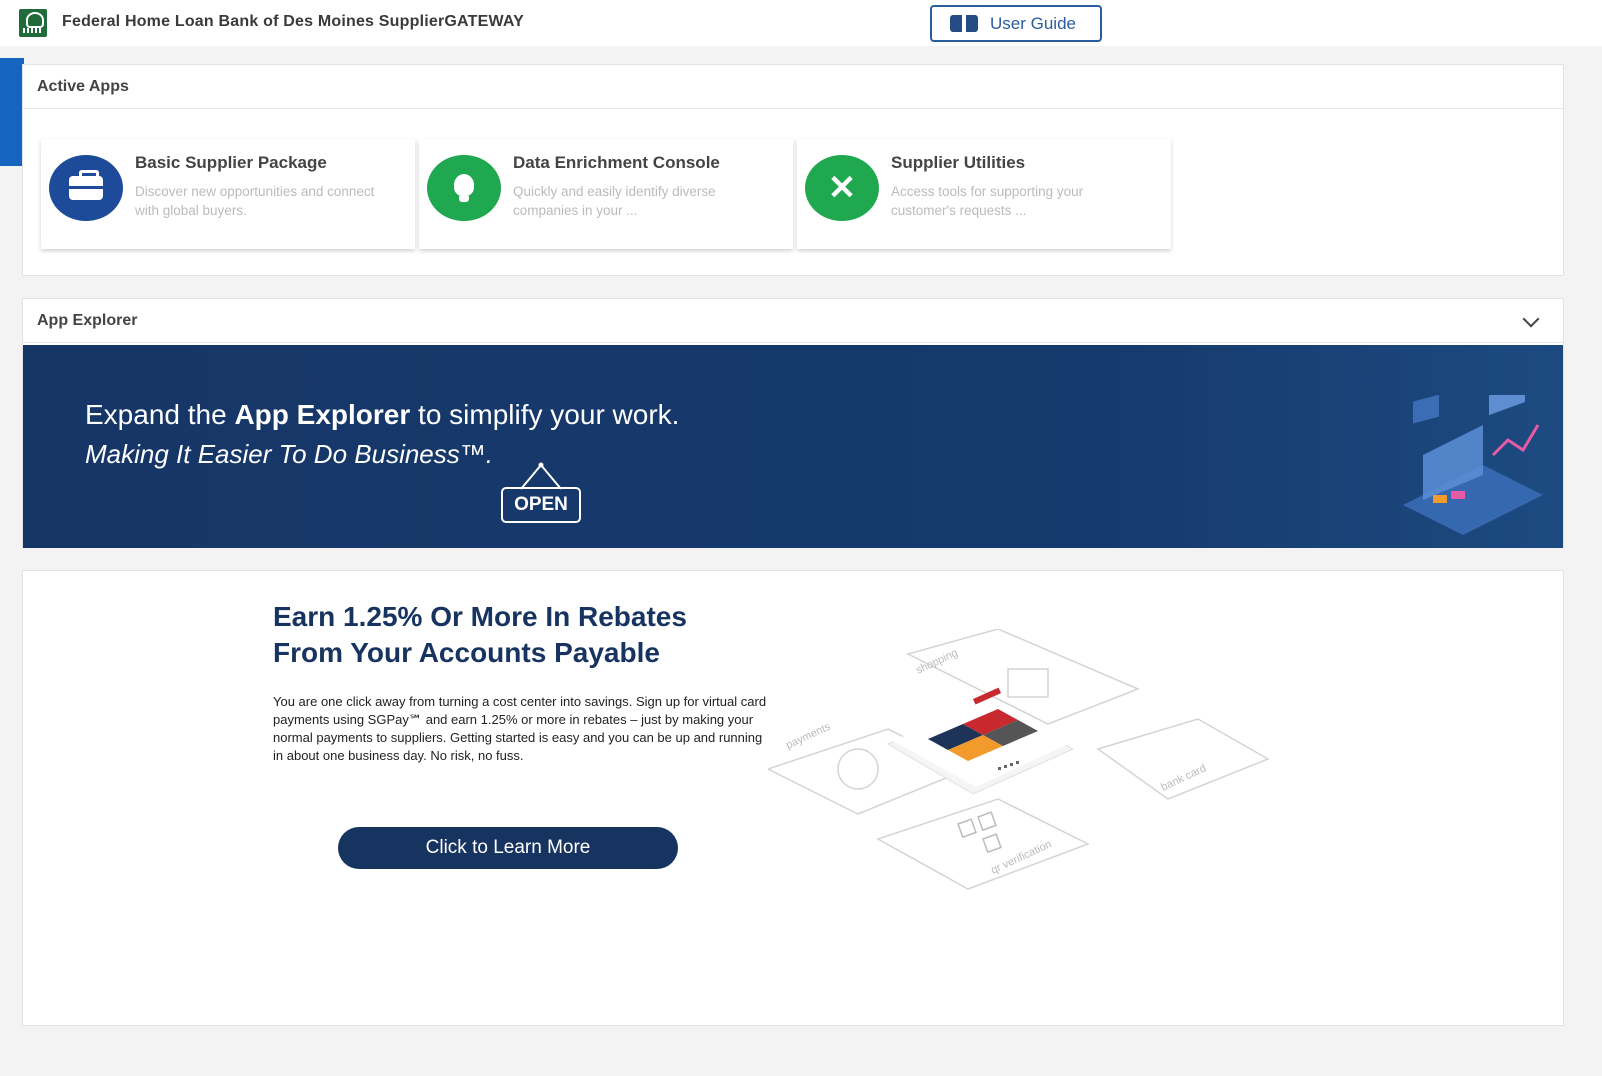  I want to click on app-explorer-title: App Explorer, so click(87, 320).